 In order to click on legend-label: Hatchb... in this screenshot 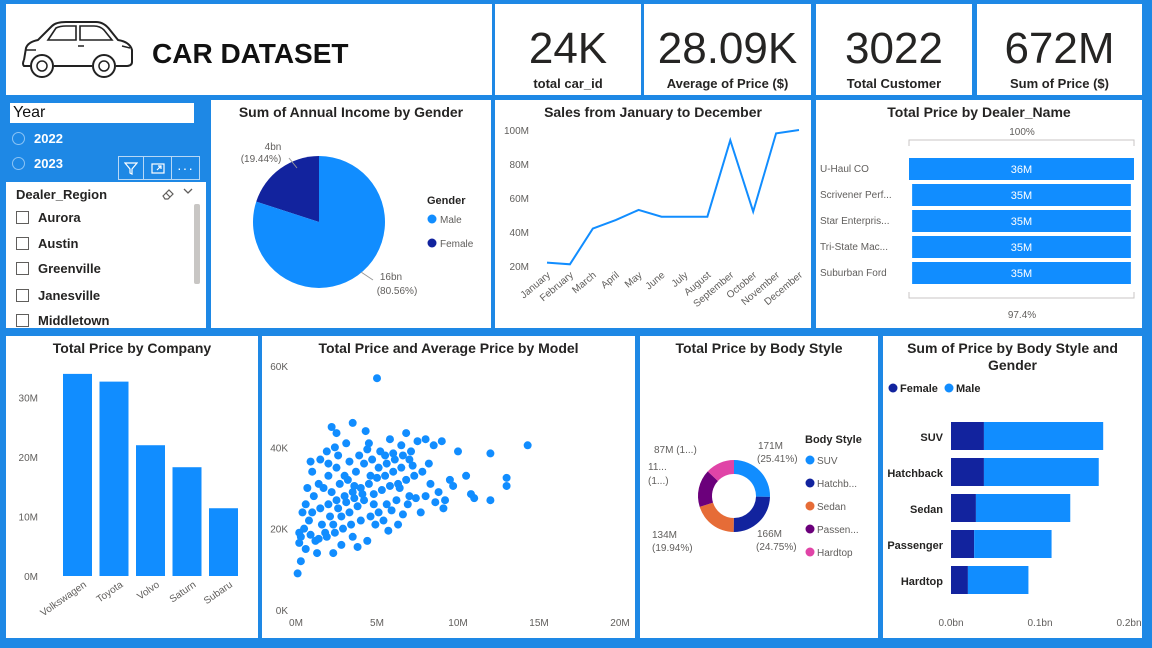, I will do `click(837, 484)`.